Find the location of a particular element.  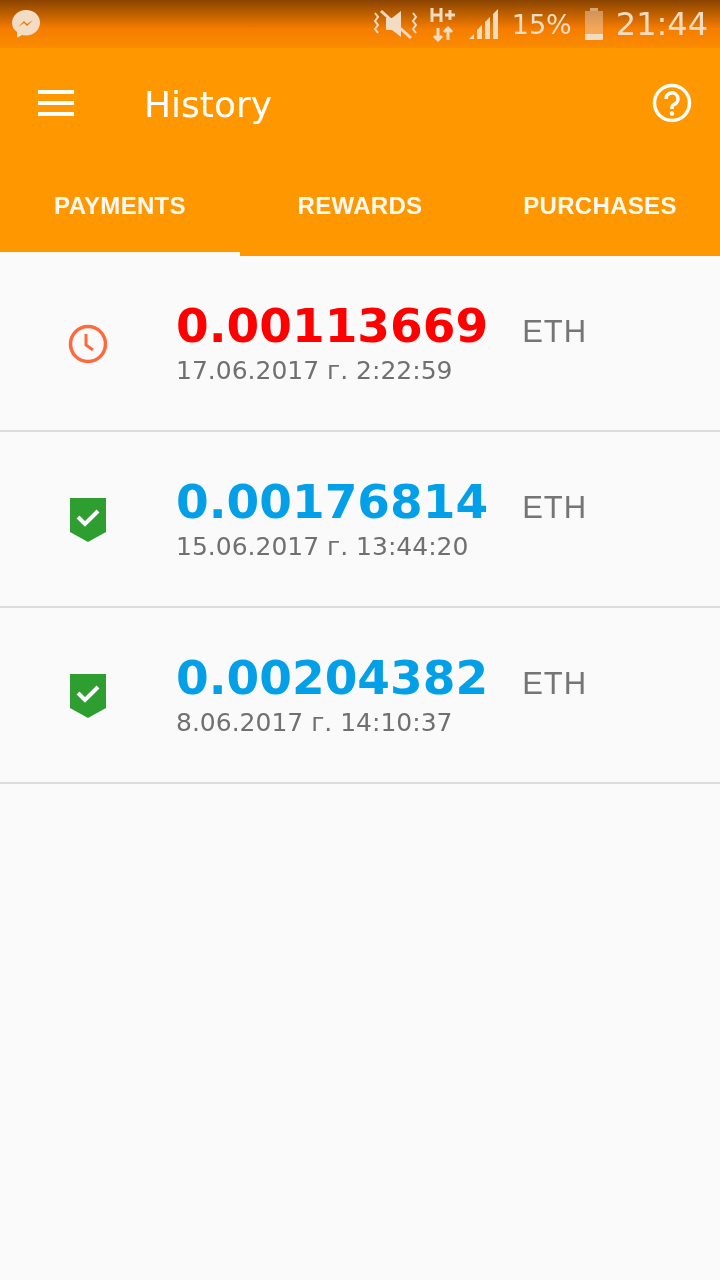

menu-icon is located at coordinates (56, 102).